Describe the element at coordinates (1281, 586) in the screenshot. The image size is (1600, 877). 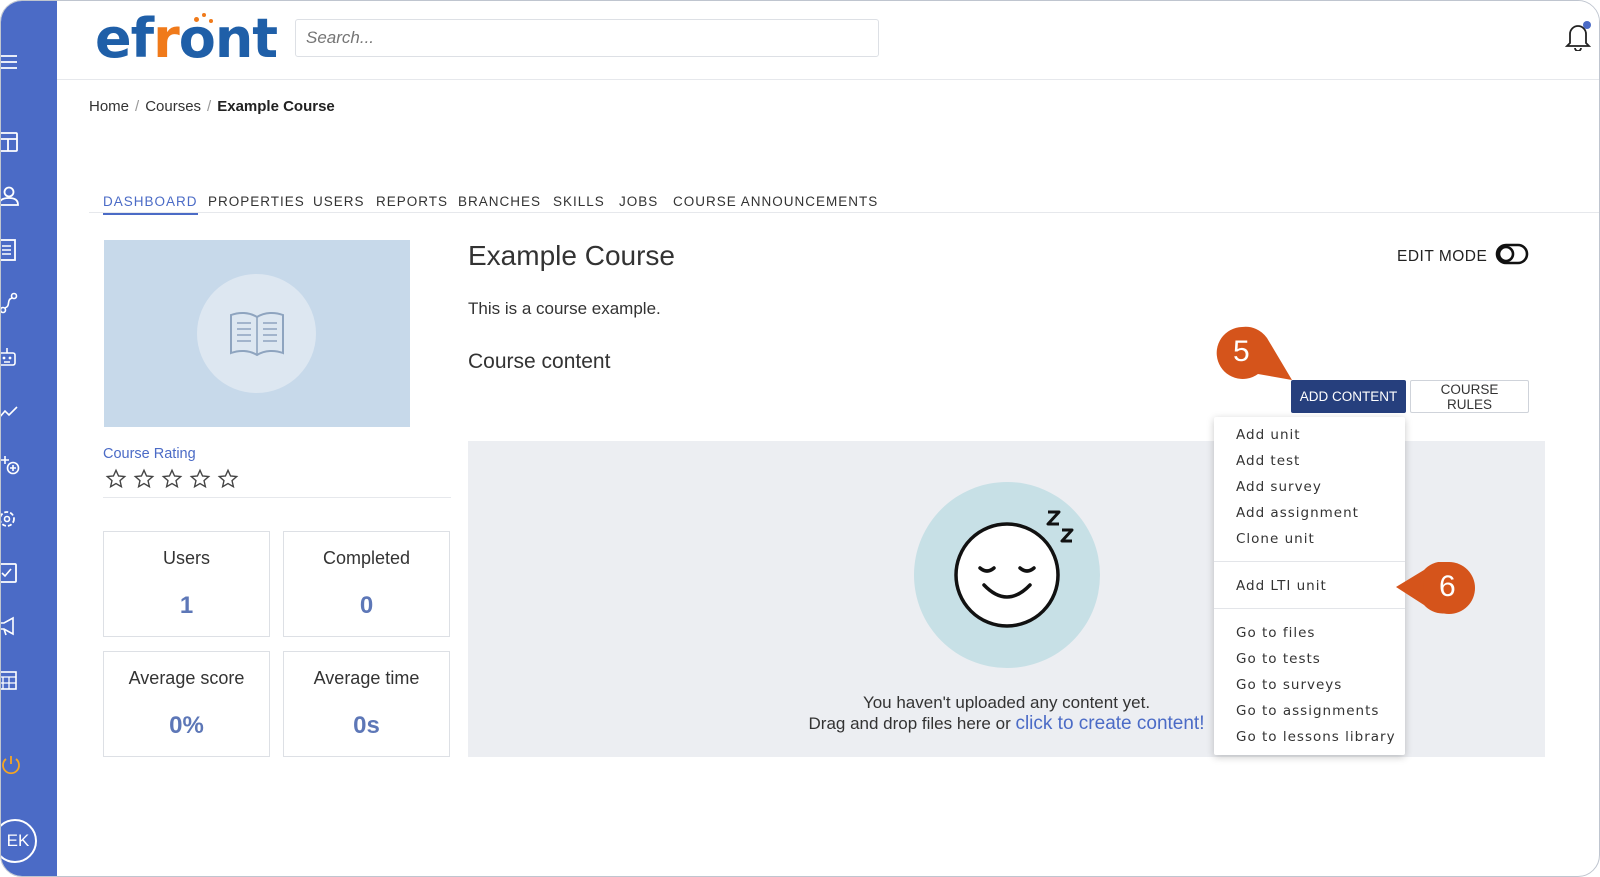
I see `menu-item-add-lti-unit: Add LTI unit` at that location.